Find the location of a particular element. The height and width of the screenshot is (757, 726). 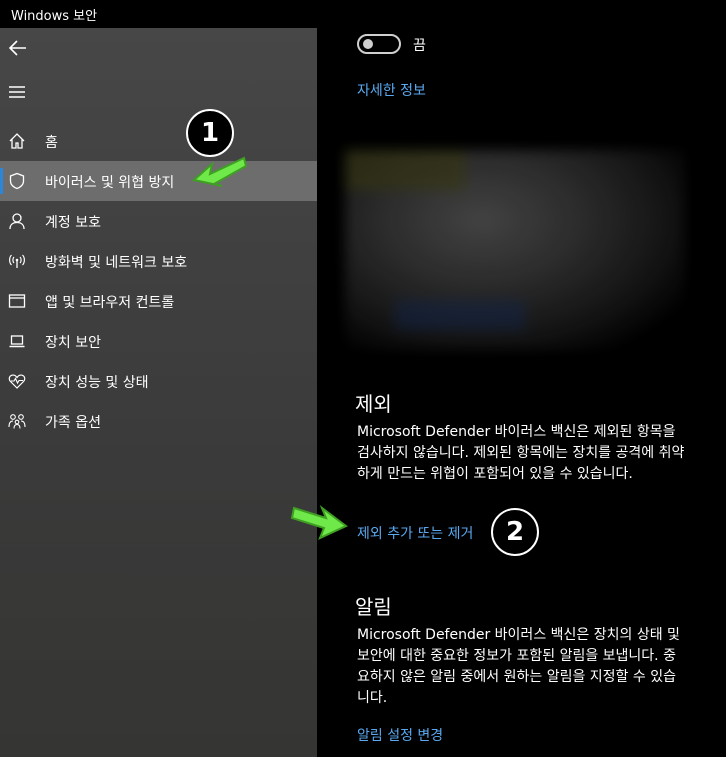

back-arrow-icon is located at coordinates (17, 48).